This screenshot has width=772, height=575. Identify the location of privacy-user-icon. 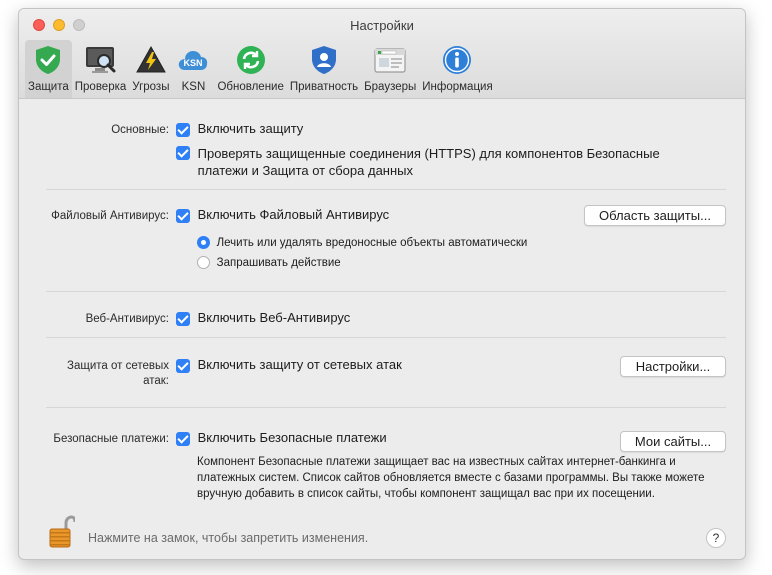
(324, 60).